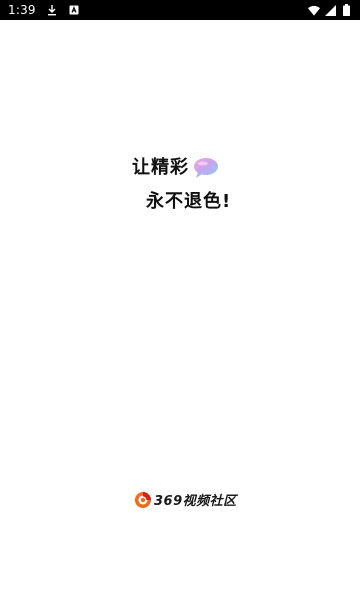  I want to click on slogan-line-1-text: 让精彩, so click(160, 167).